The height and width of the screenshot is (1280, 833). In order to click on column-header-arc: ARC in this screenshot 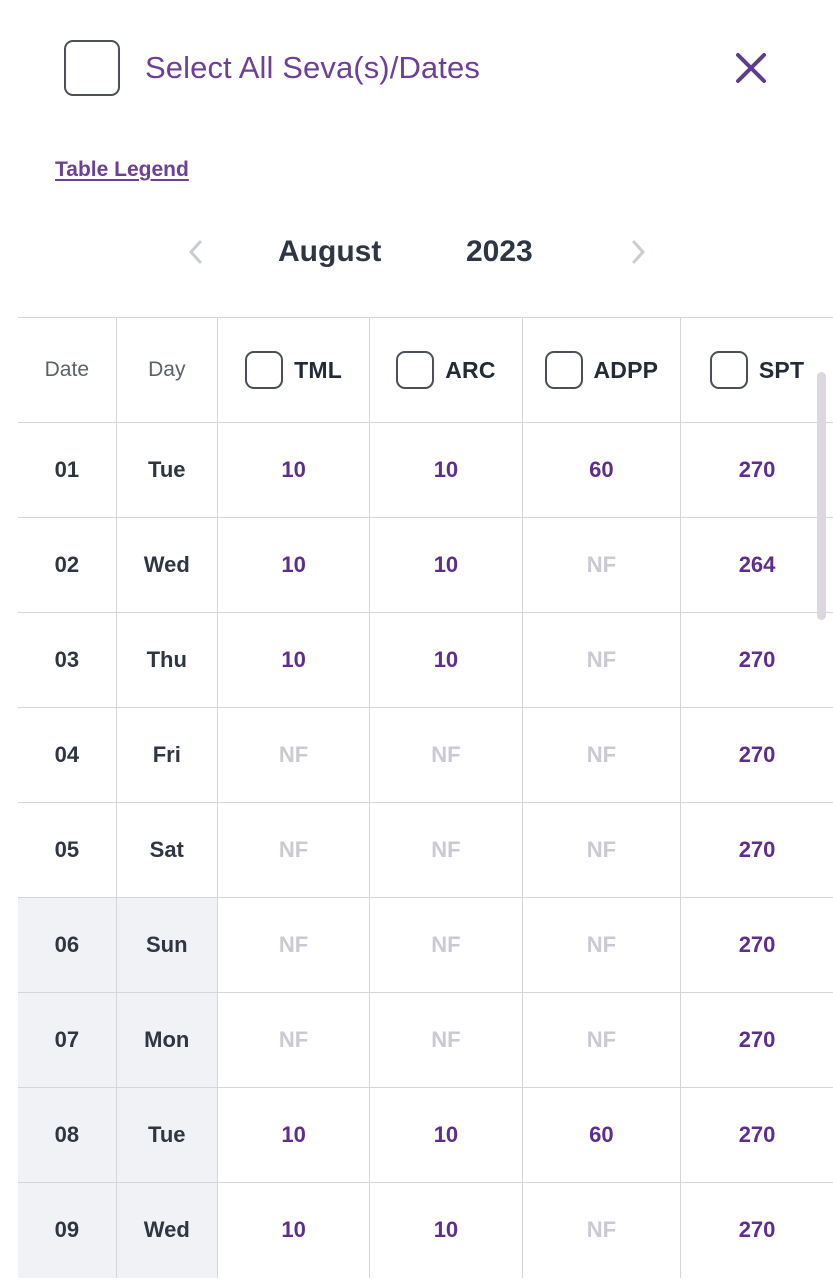, I will do `click(446, 370)`.